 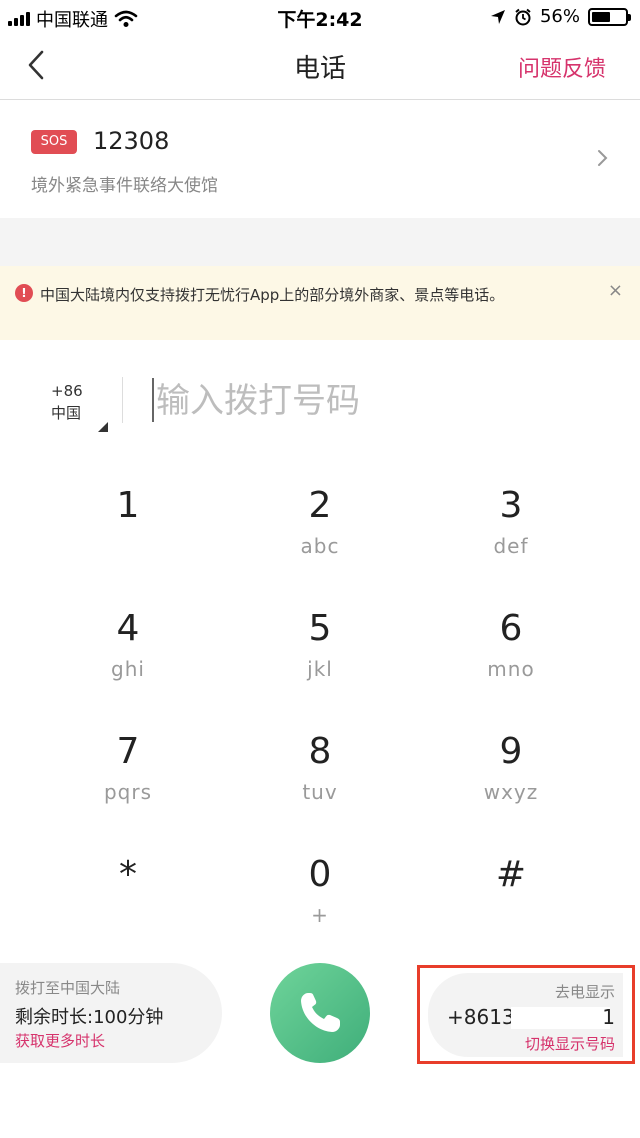 I want to click on caller-id-highlight: 去电显示 +8613 1 切换显示号码, so click(x=526, y=1014).